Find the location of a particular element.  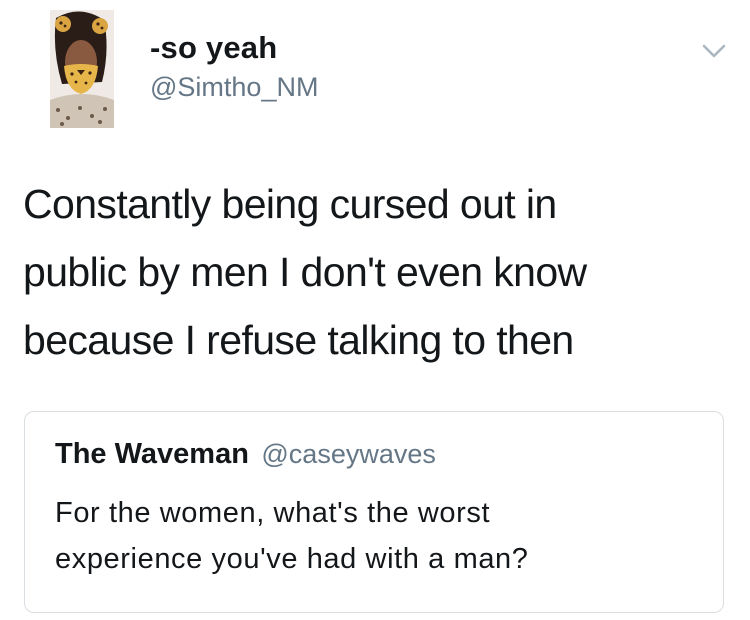

quoted-tweet-header: The Waveman @caseywaves is located at coordinates (245, 454).